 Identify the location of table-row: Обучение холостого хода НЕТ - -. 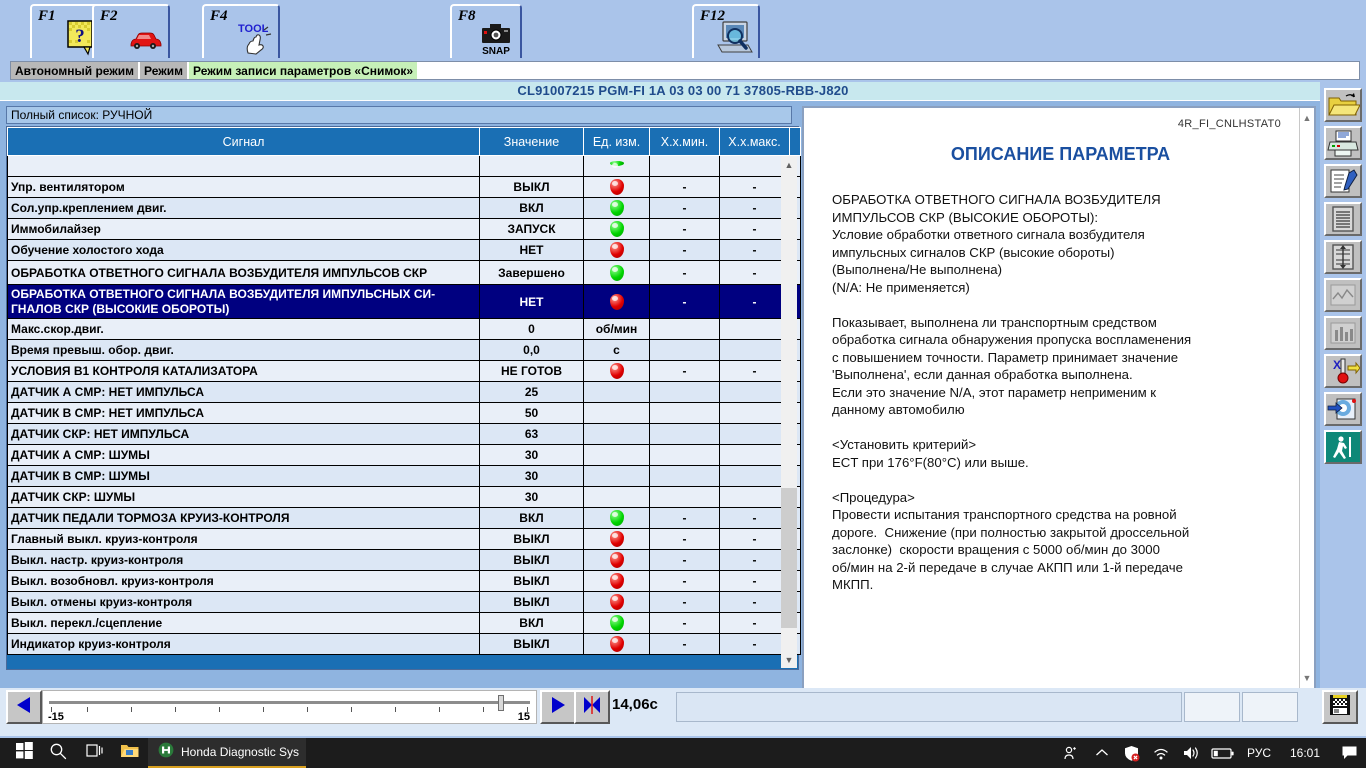
(404, 250).